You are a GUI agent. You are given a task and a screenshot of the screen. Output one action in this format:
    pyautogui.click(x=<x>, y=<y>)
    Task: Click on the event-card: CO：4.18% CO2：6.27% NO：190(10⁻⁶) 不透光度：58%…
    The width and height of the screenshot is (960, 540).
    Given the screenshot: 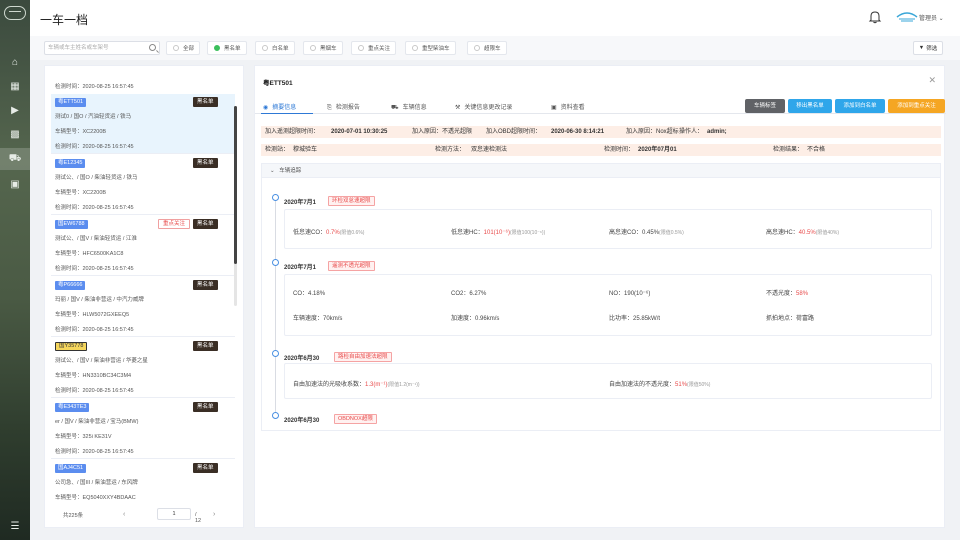 What is the action you would take?
    pyautogui.click(x=608, y=305)
    